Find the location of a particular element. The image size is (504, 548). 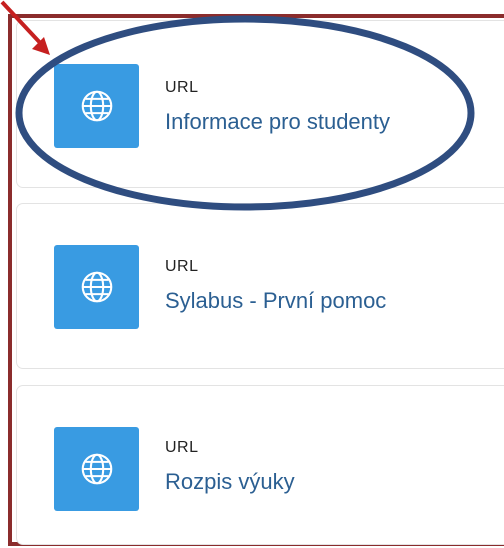

activity-link: Sylabus - První pomoc is located at coordinates (275, 301).